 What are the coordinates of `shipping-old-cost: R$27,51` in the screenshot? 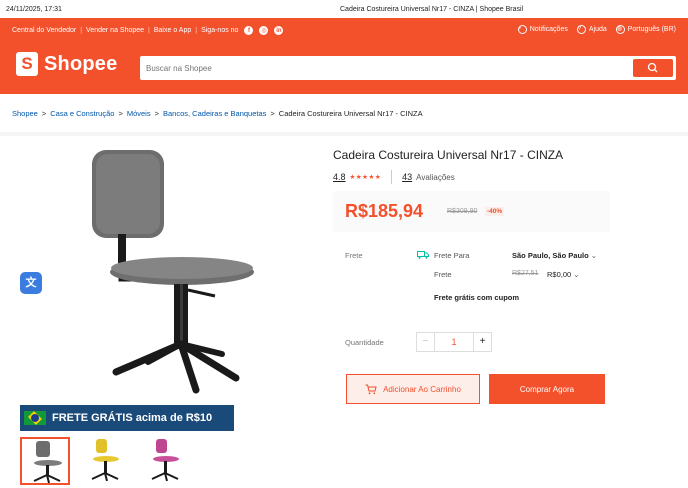 It's located at (525, 273).